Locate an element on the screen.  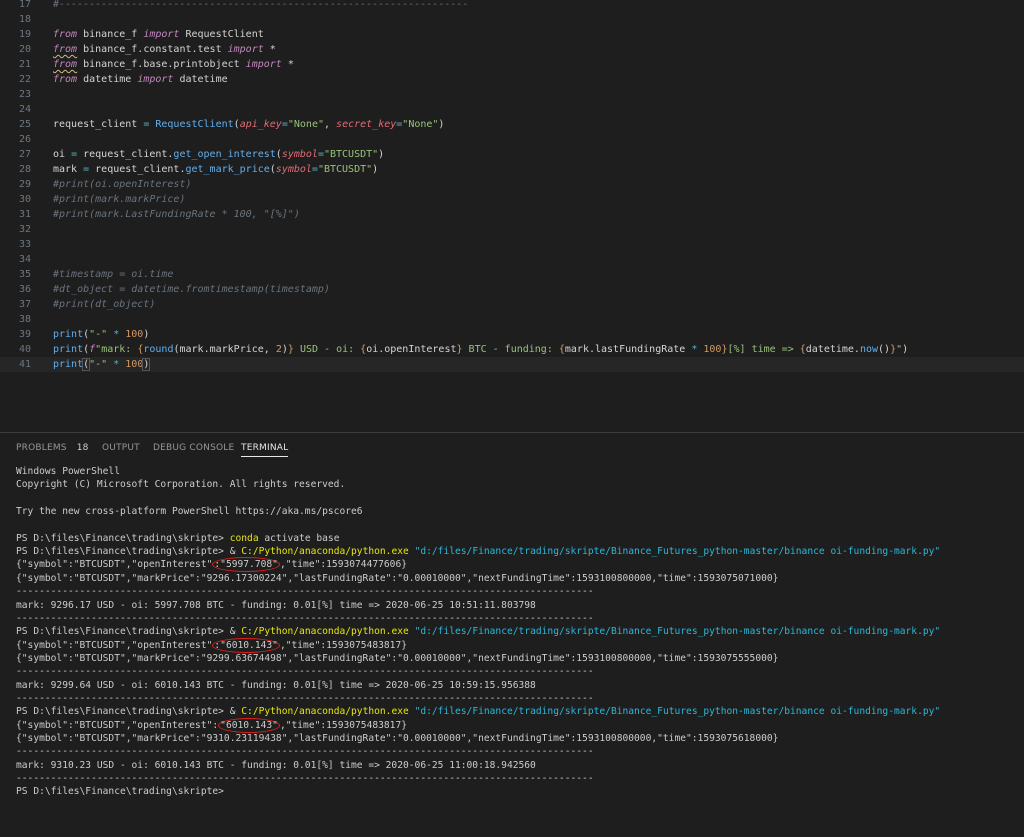
tab-terminal: TERMINAL is located at coordinates (265, 450).